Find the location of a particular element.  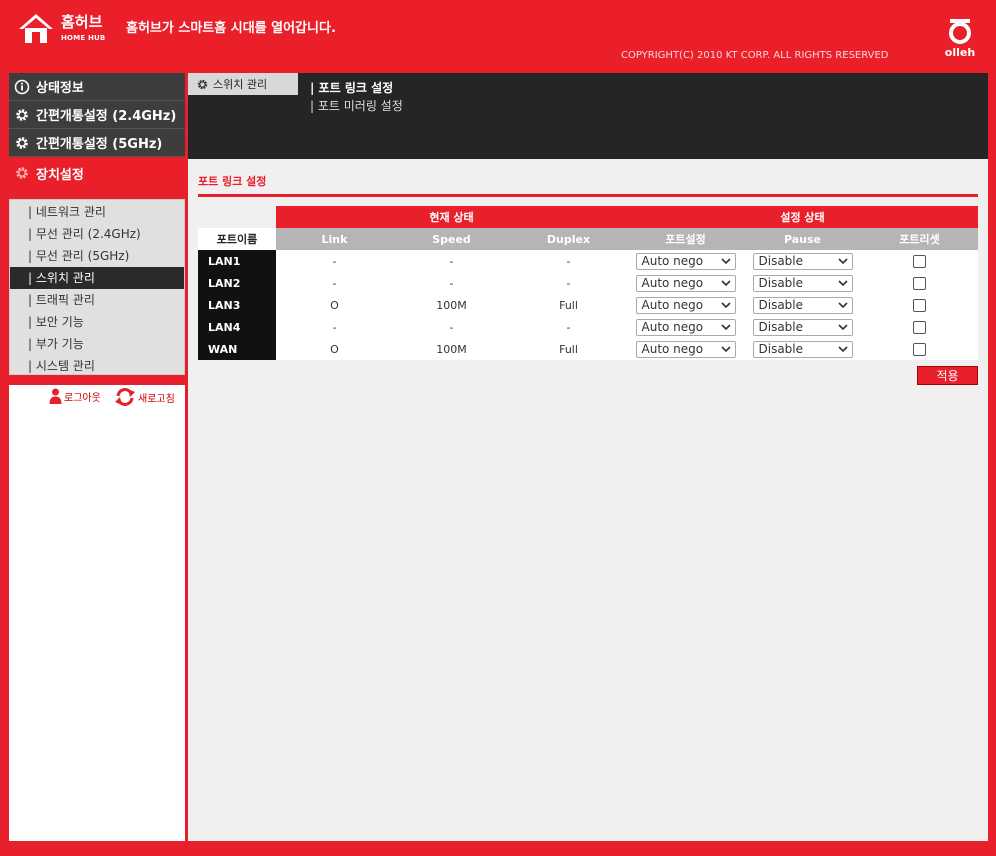

brand-name: 홈허브 is located at coordinates (82, 22).